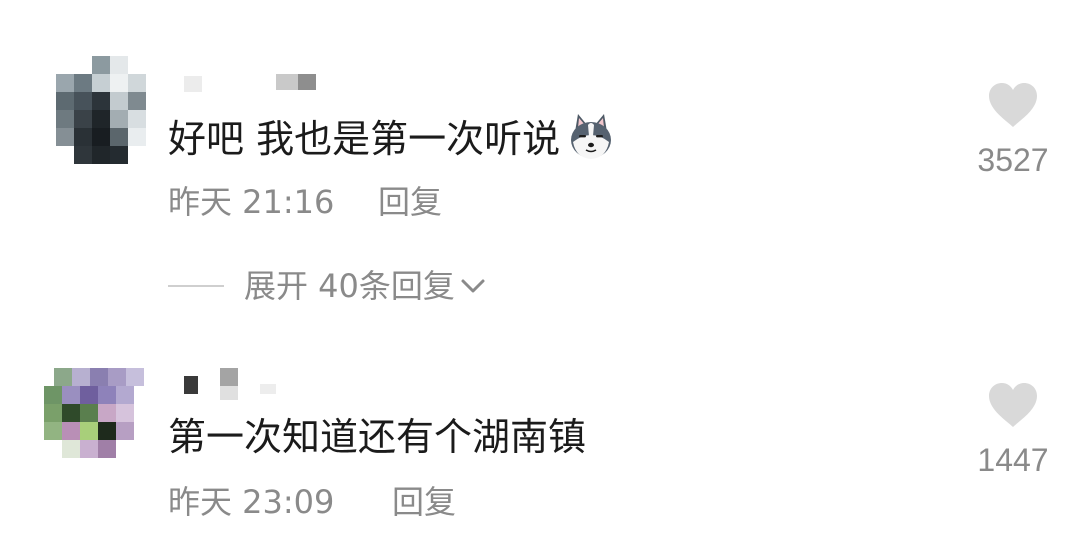  Describe the element at coordinates (251, 502) in the screenshot. I see `comment-time: 昨天 23:09` at that location.